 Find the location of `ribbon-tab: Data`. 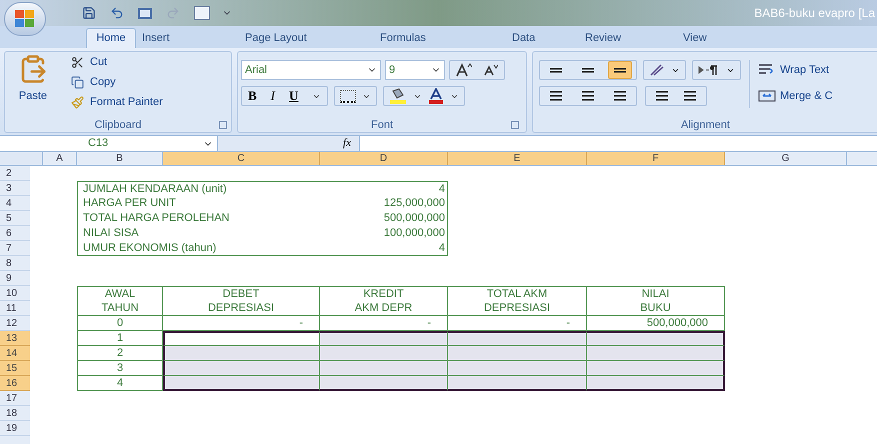

ribbon-tab: Data is located at coordinates (542, 38).